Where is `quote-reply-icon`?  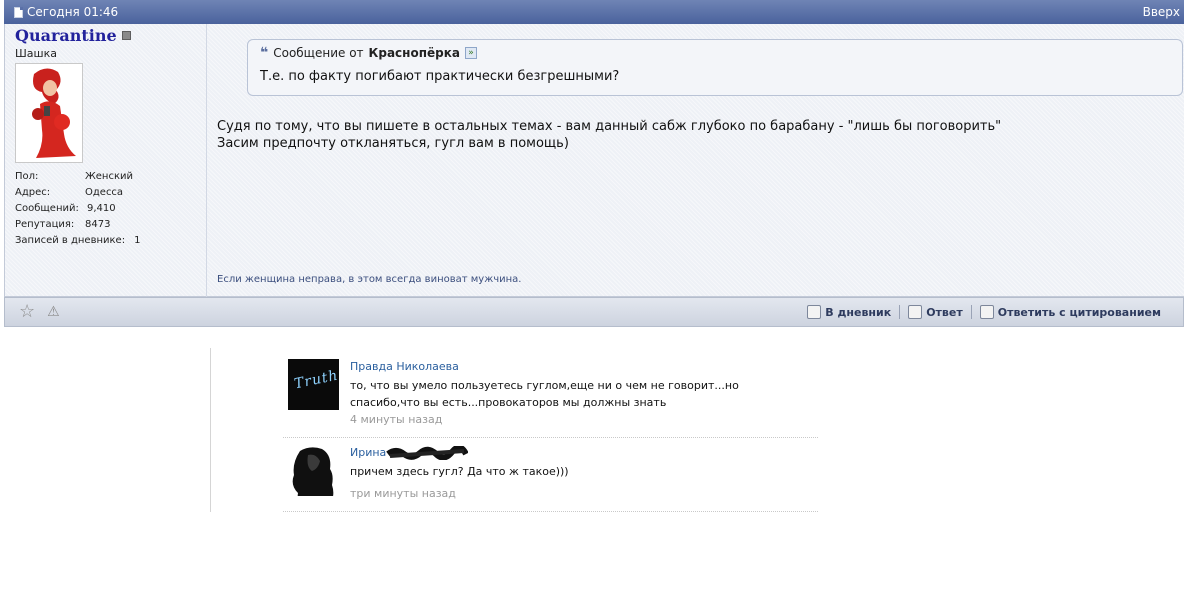
quote-reply-icon is located at coordinates (986, 312).